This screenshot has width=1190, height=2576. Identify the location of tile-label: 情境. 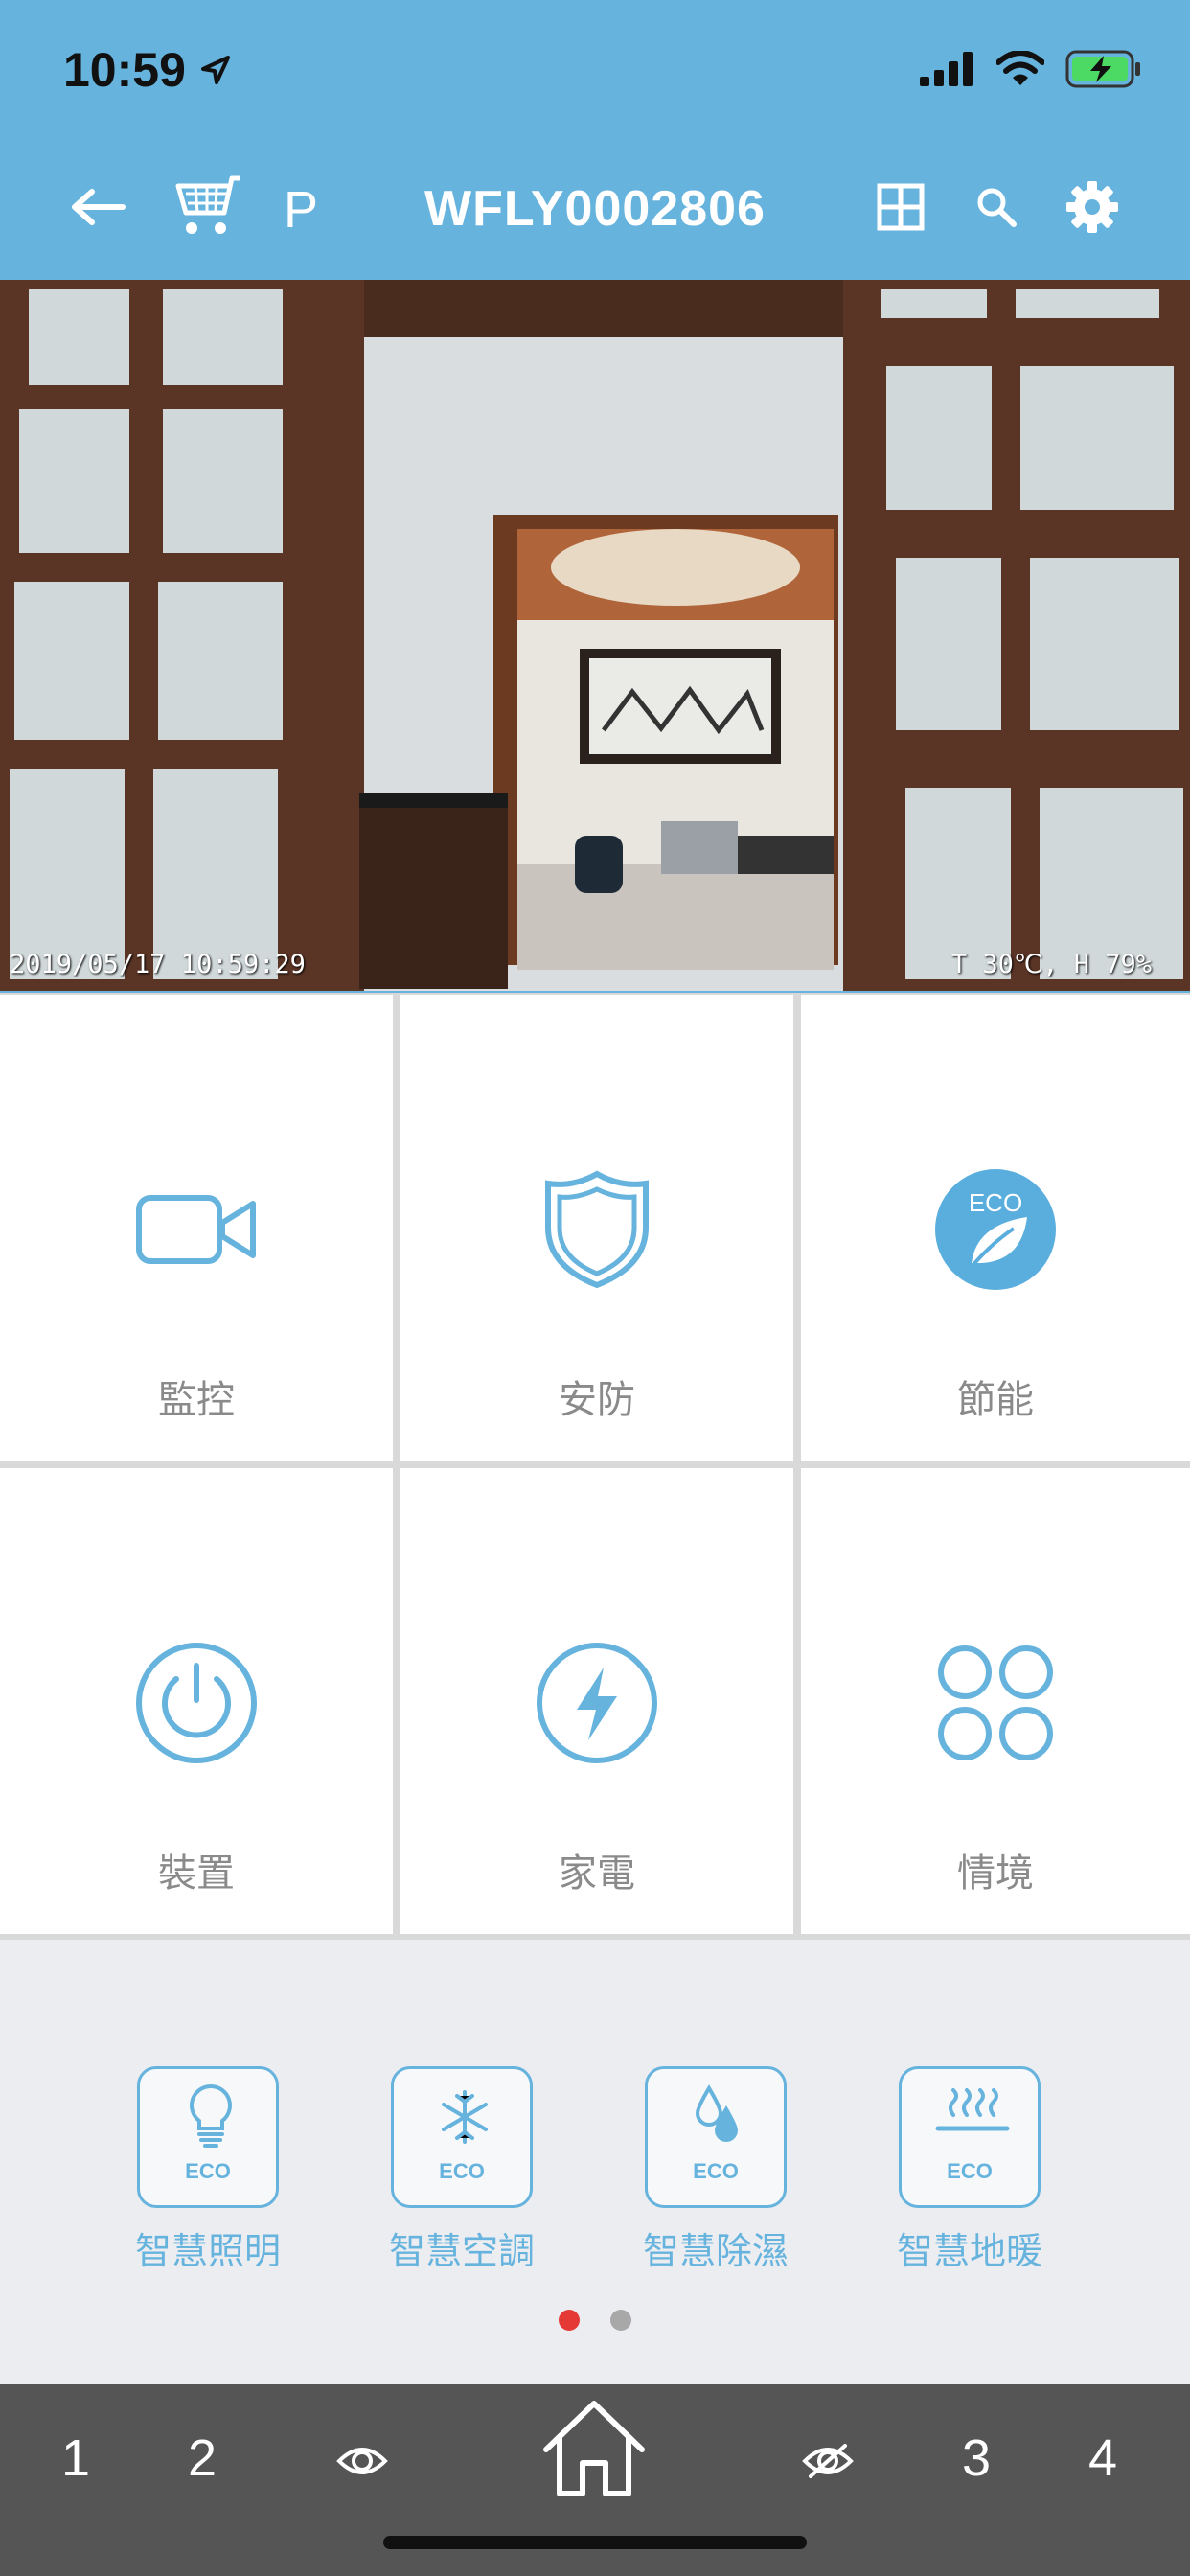
(996, 1874).